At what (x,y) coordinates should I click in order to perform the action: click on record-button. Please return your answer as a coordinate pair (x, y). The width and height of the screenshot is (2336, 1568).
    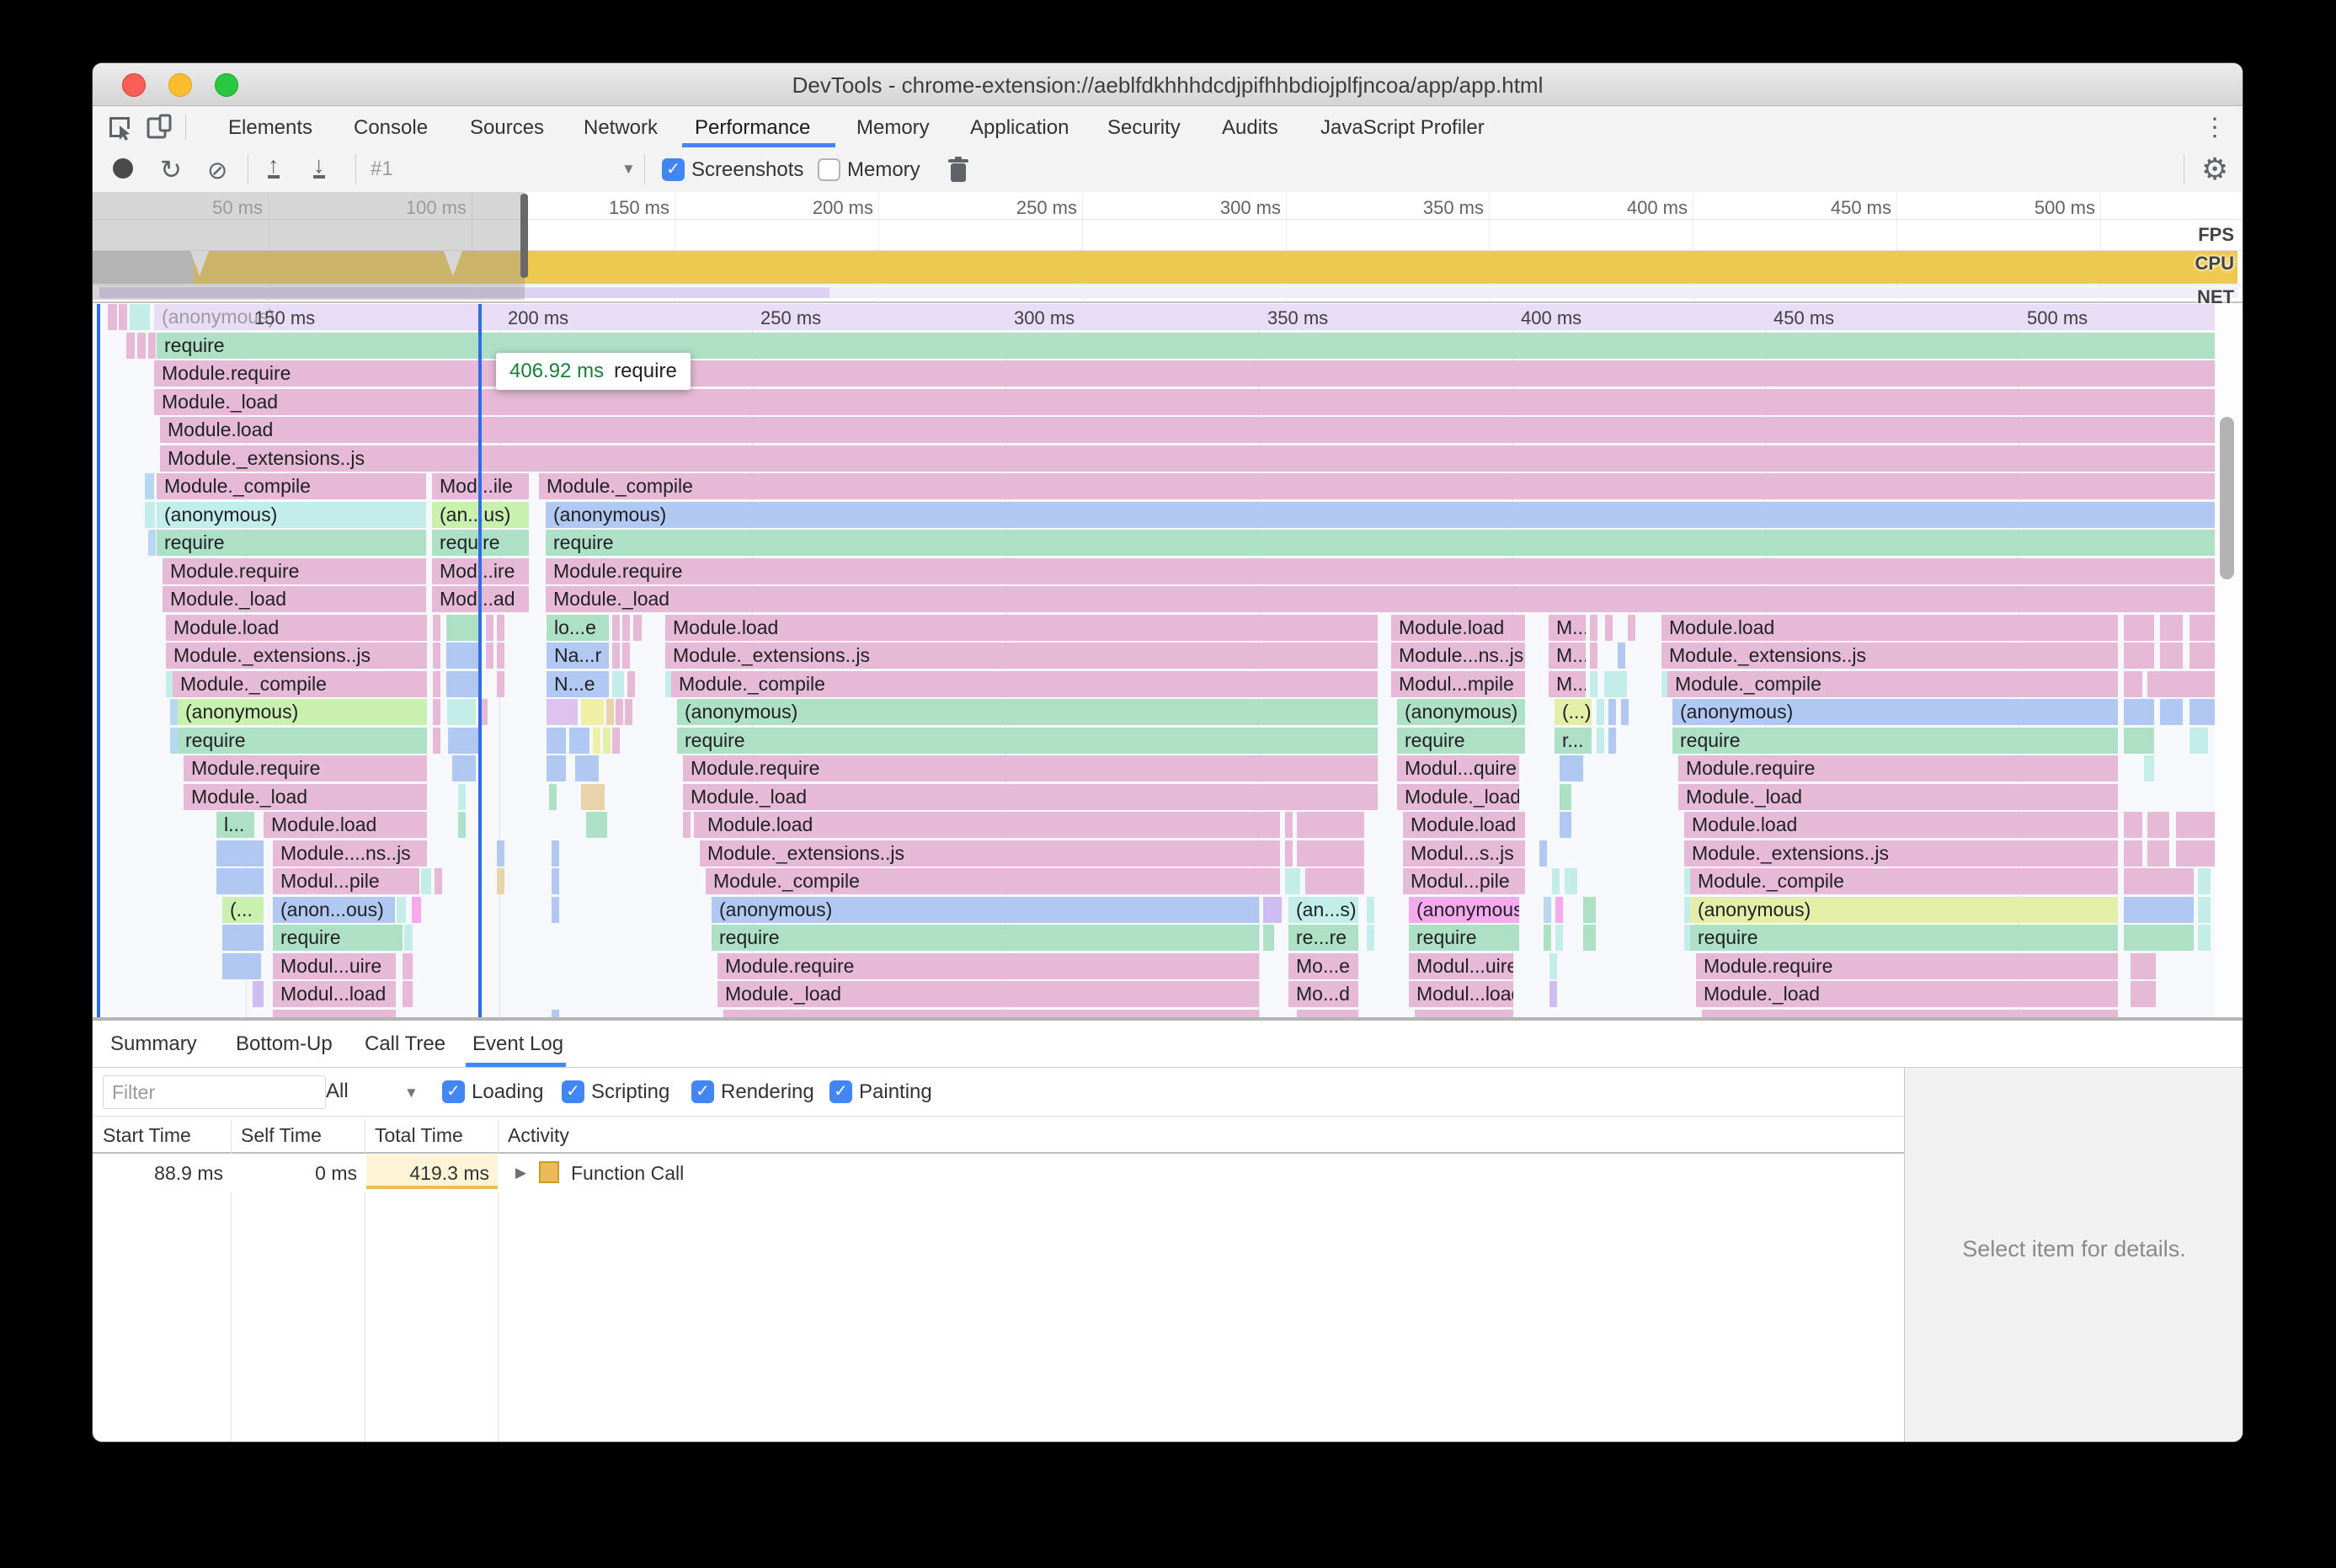
    Looking at the image, I should click on (123, 168).